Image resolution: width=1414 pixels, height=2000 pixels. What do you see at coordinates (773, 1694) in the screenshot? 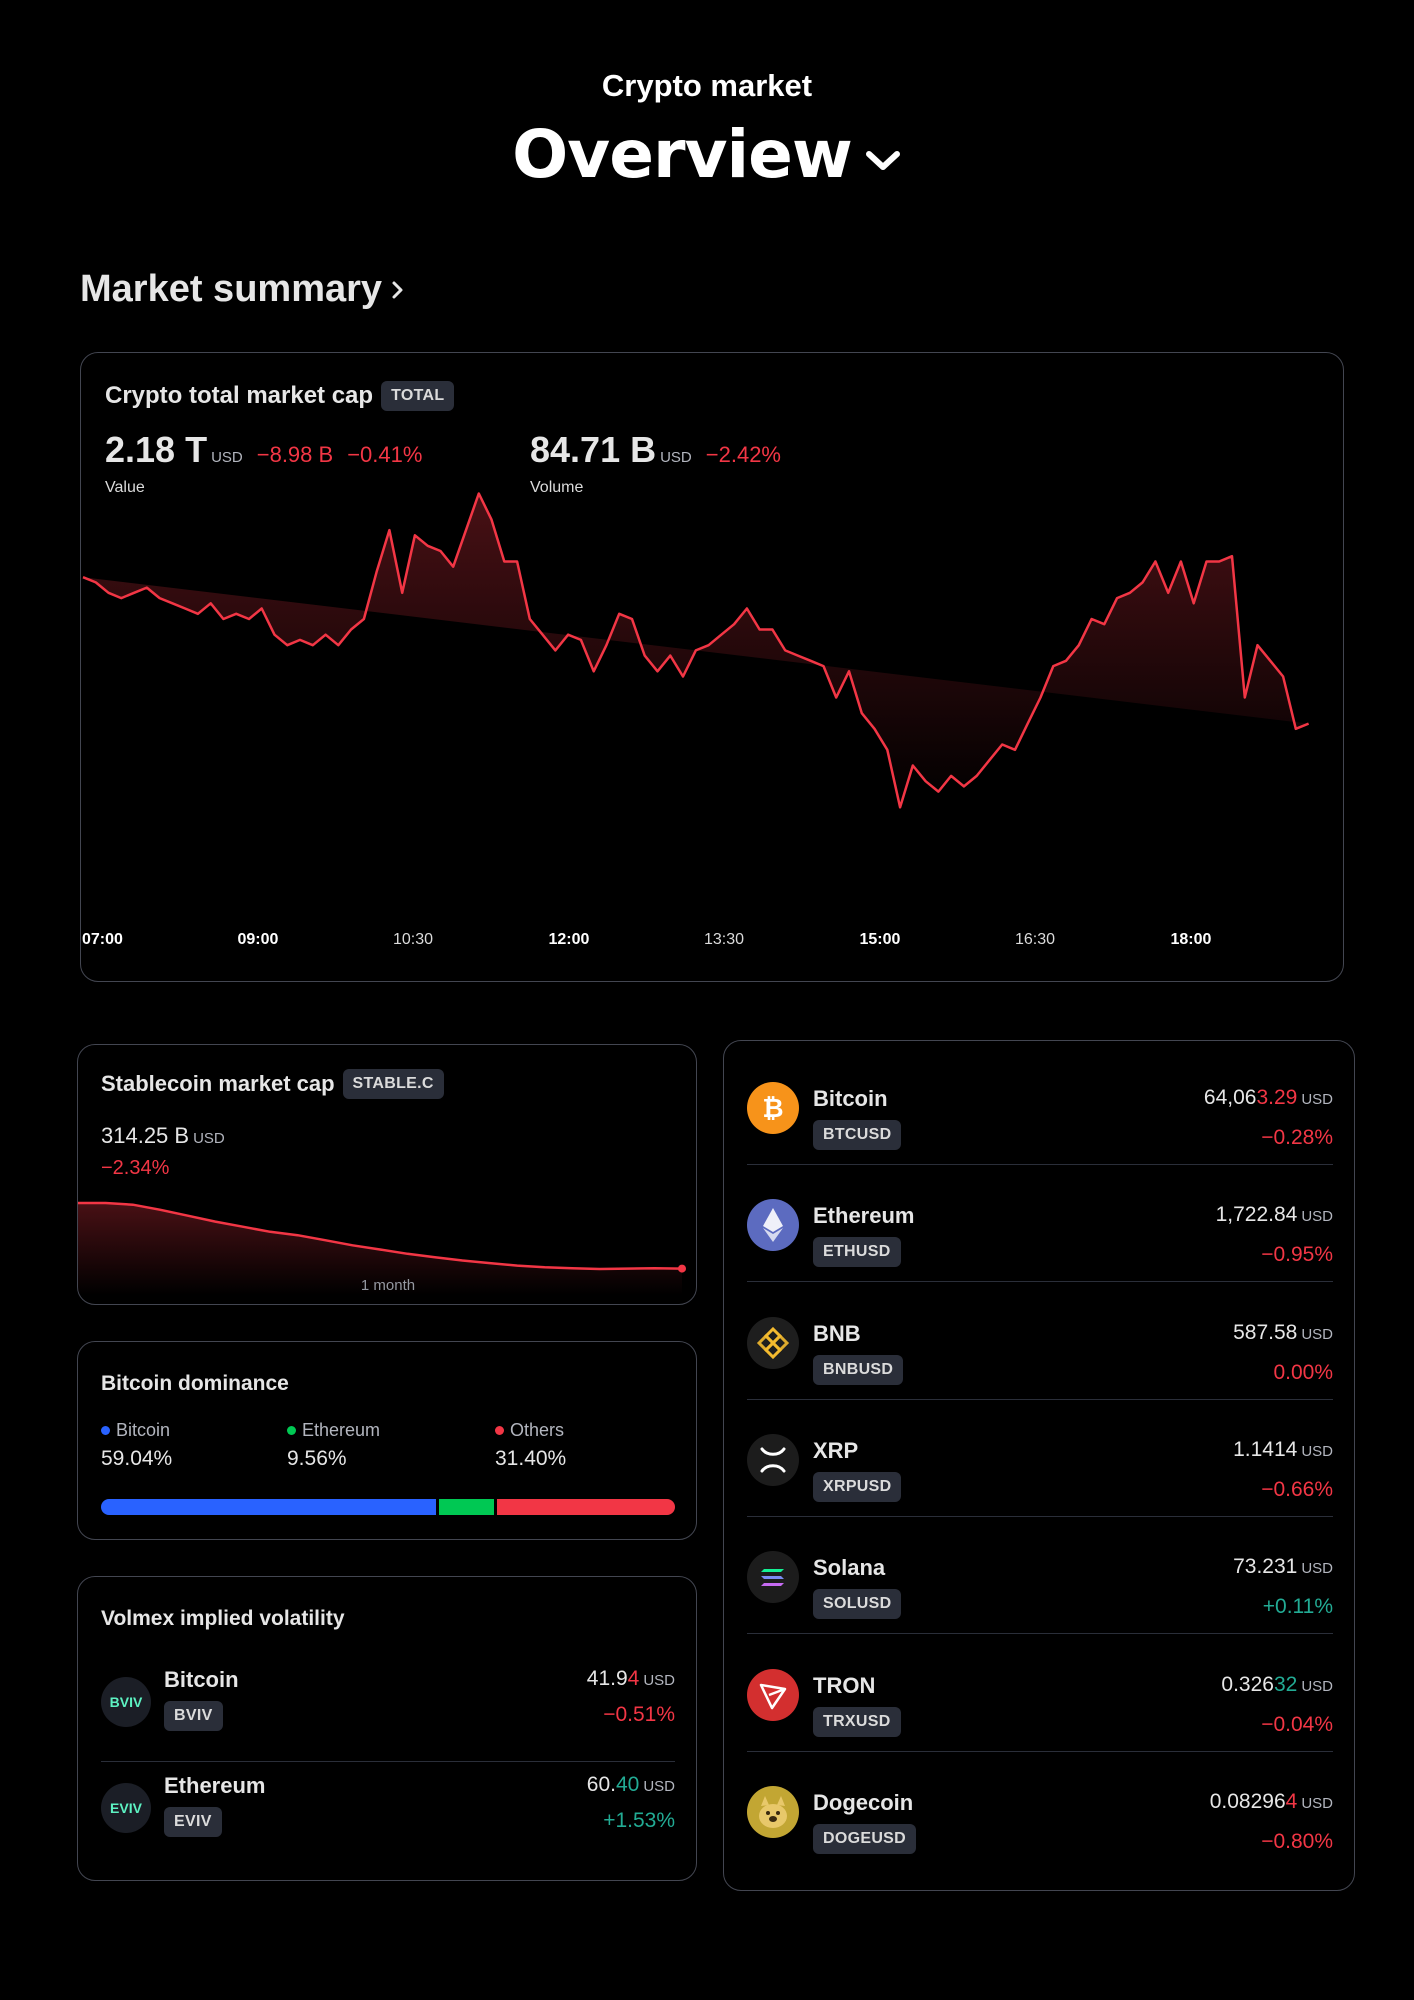
I see `tron-icon` at bounding box center [773, 1694].